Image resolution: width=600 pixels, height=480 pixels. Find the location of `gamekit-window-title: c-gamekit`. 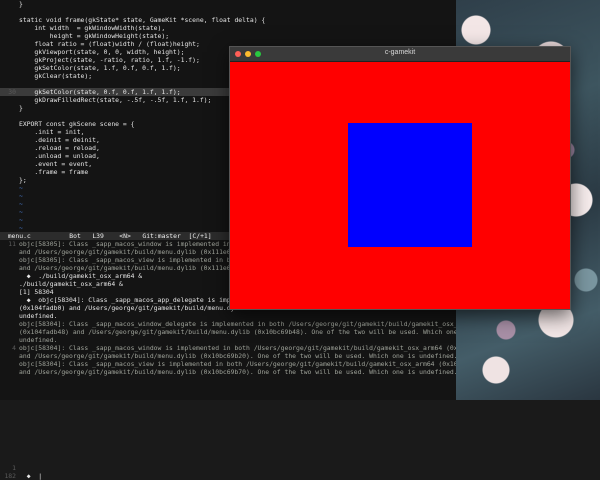

gamekit-window-title: c-gamekit is located at coordinates (400, 52).